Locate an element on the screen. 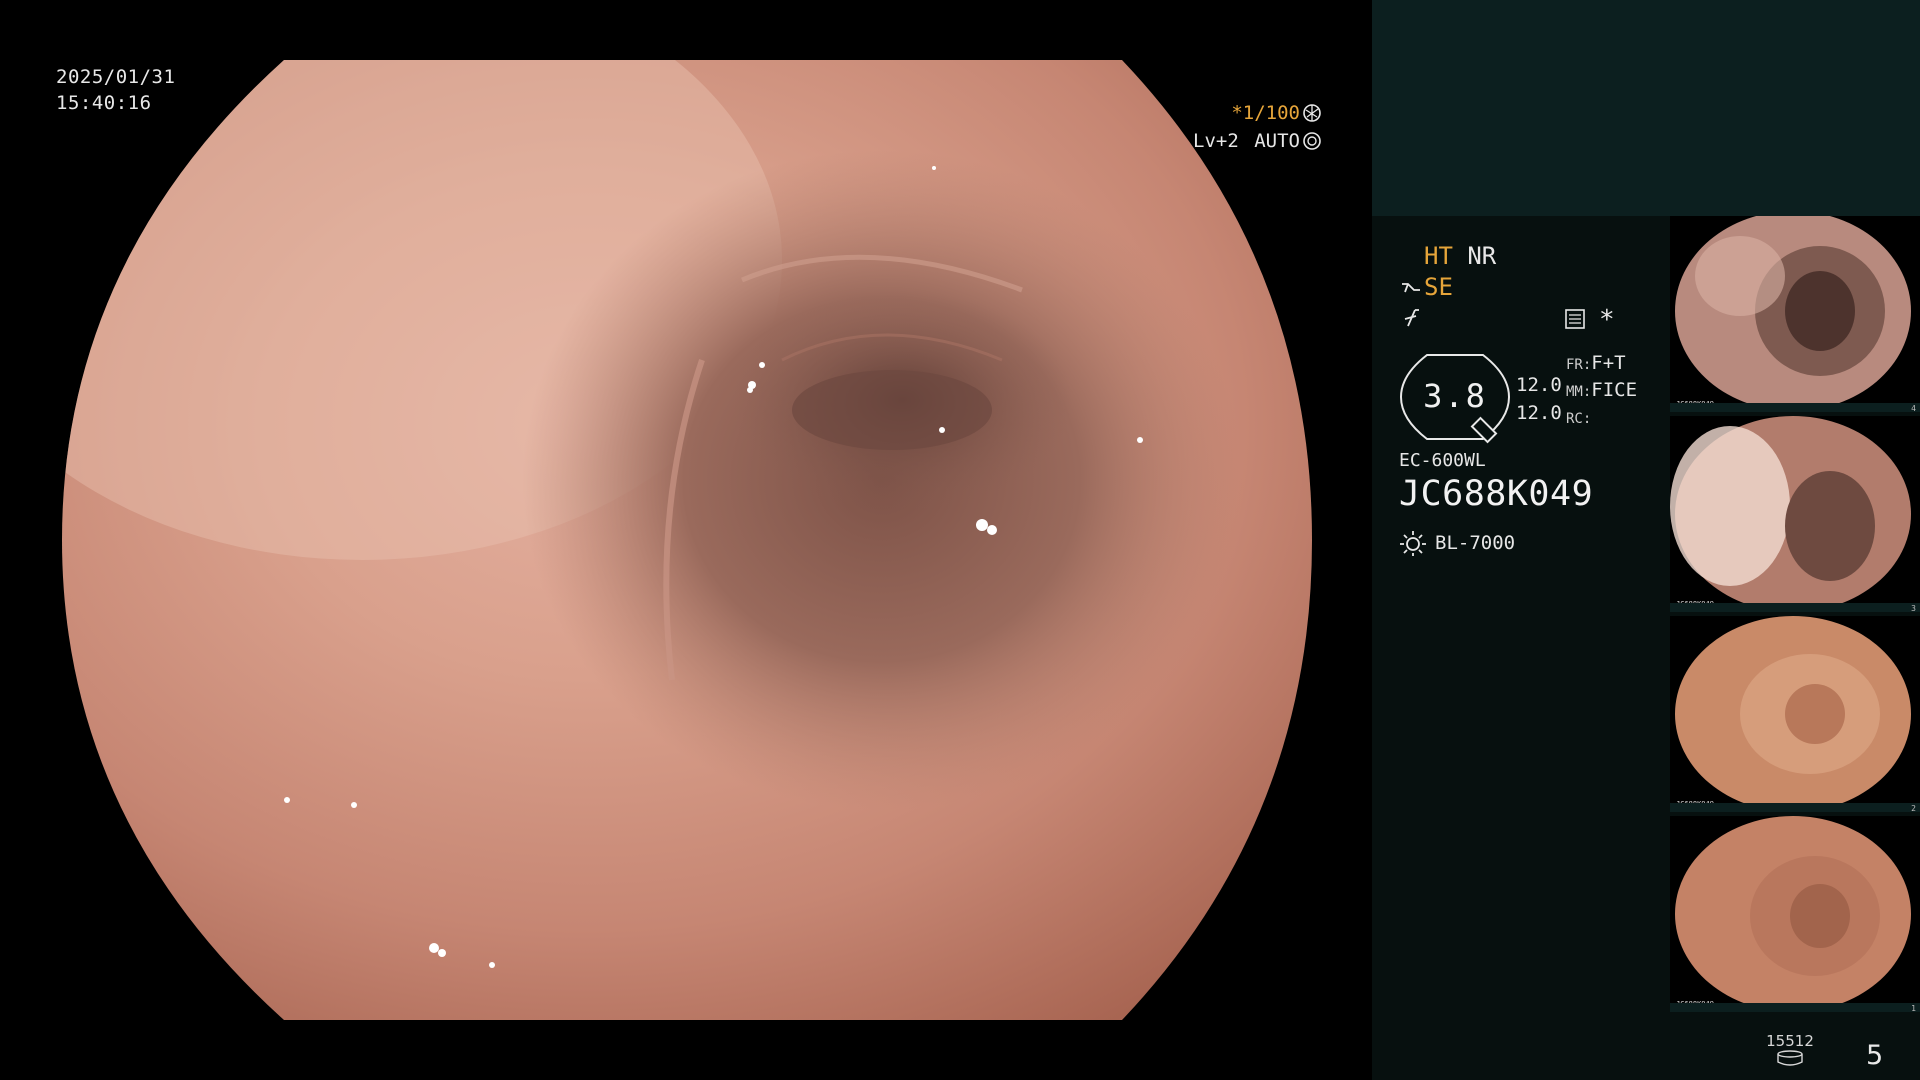  zoom-gauge: 3.8 is located at coordinates (1455, 398).